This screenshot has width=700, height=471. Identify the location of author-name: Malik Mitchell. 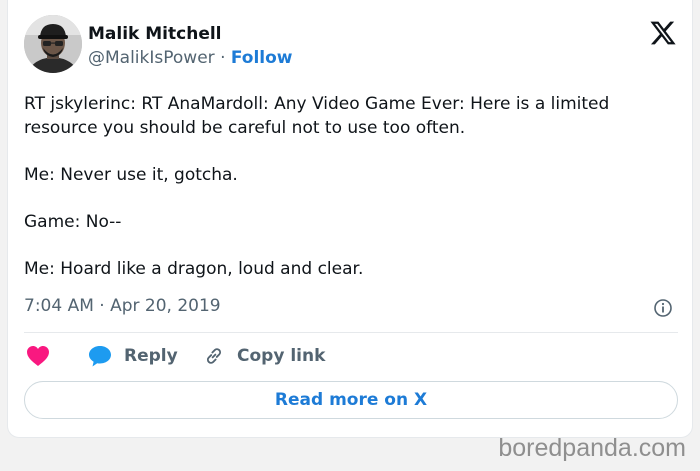
(155, 34).